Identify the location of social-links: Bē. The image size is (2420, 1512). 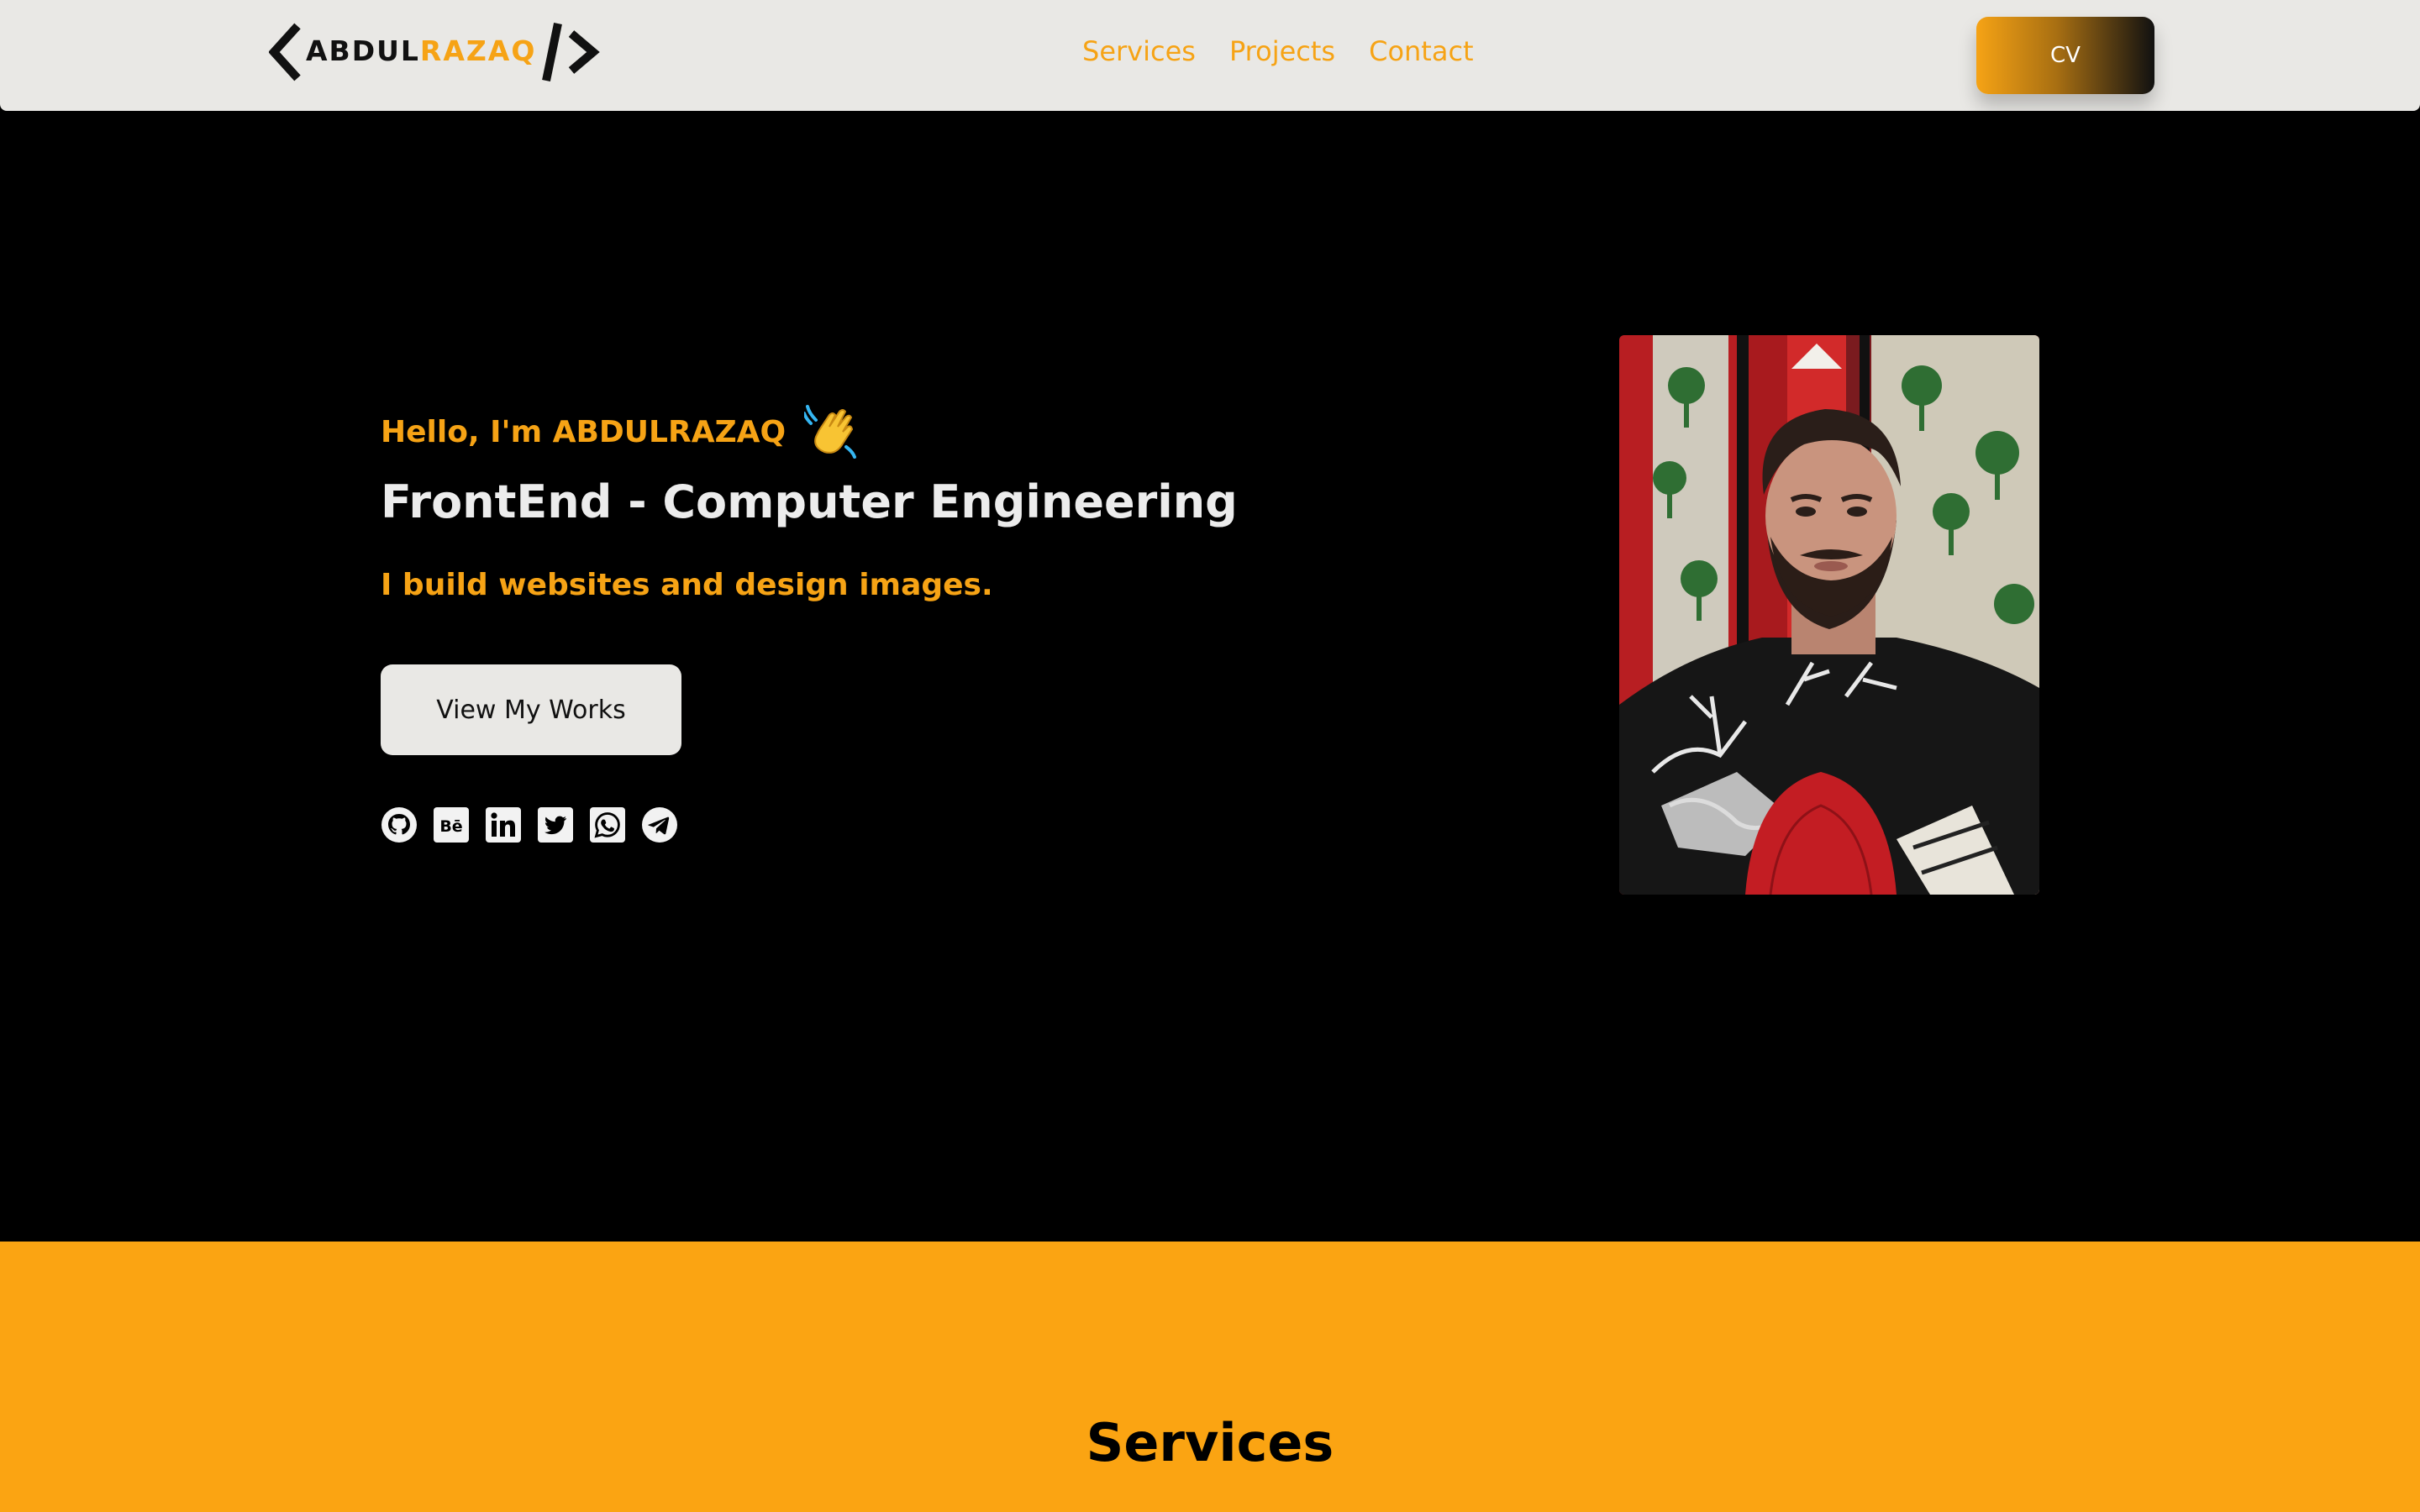
(529, 824).